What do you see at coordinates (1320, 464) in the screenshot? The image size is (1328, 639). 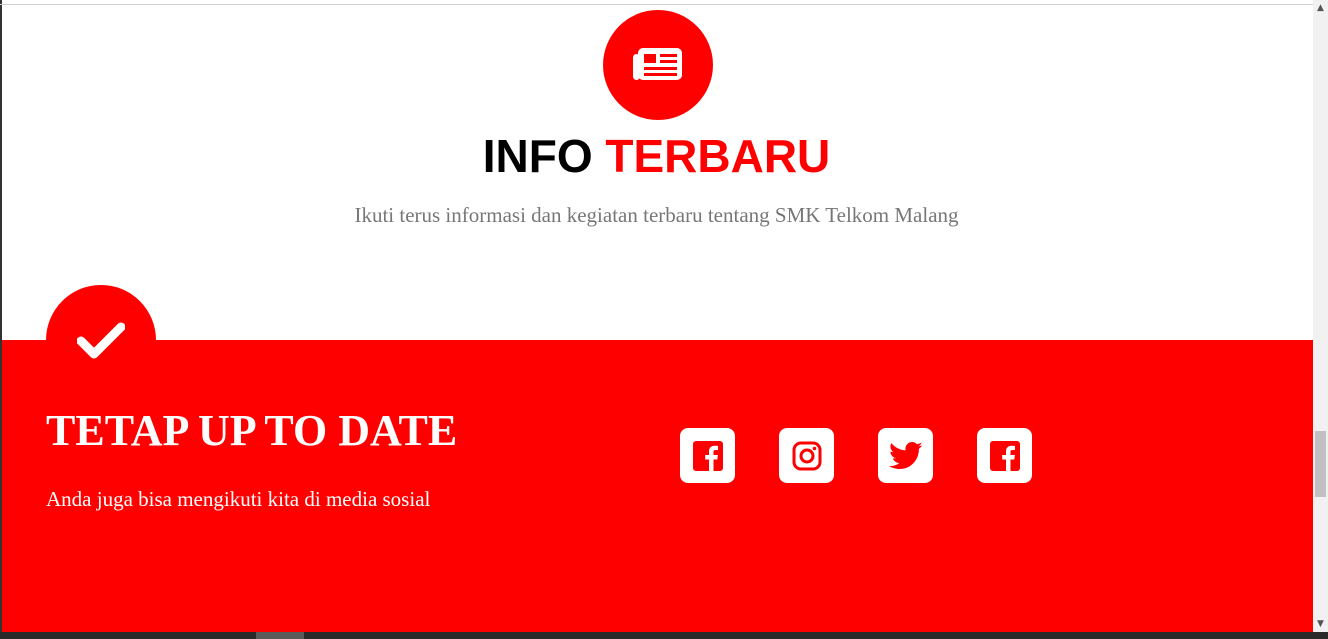 I see `scrollbar-thumb` at bounding box center [1320, 464].